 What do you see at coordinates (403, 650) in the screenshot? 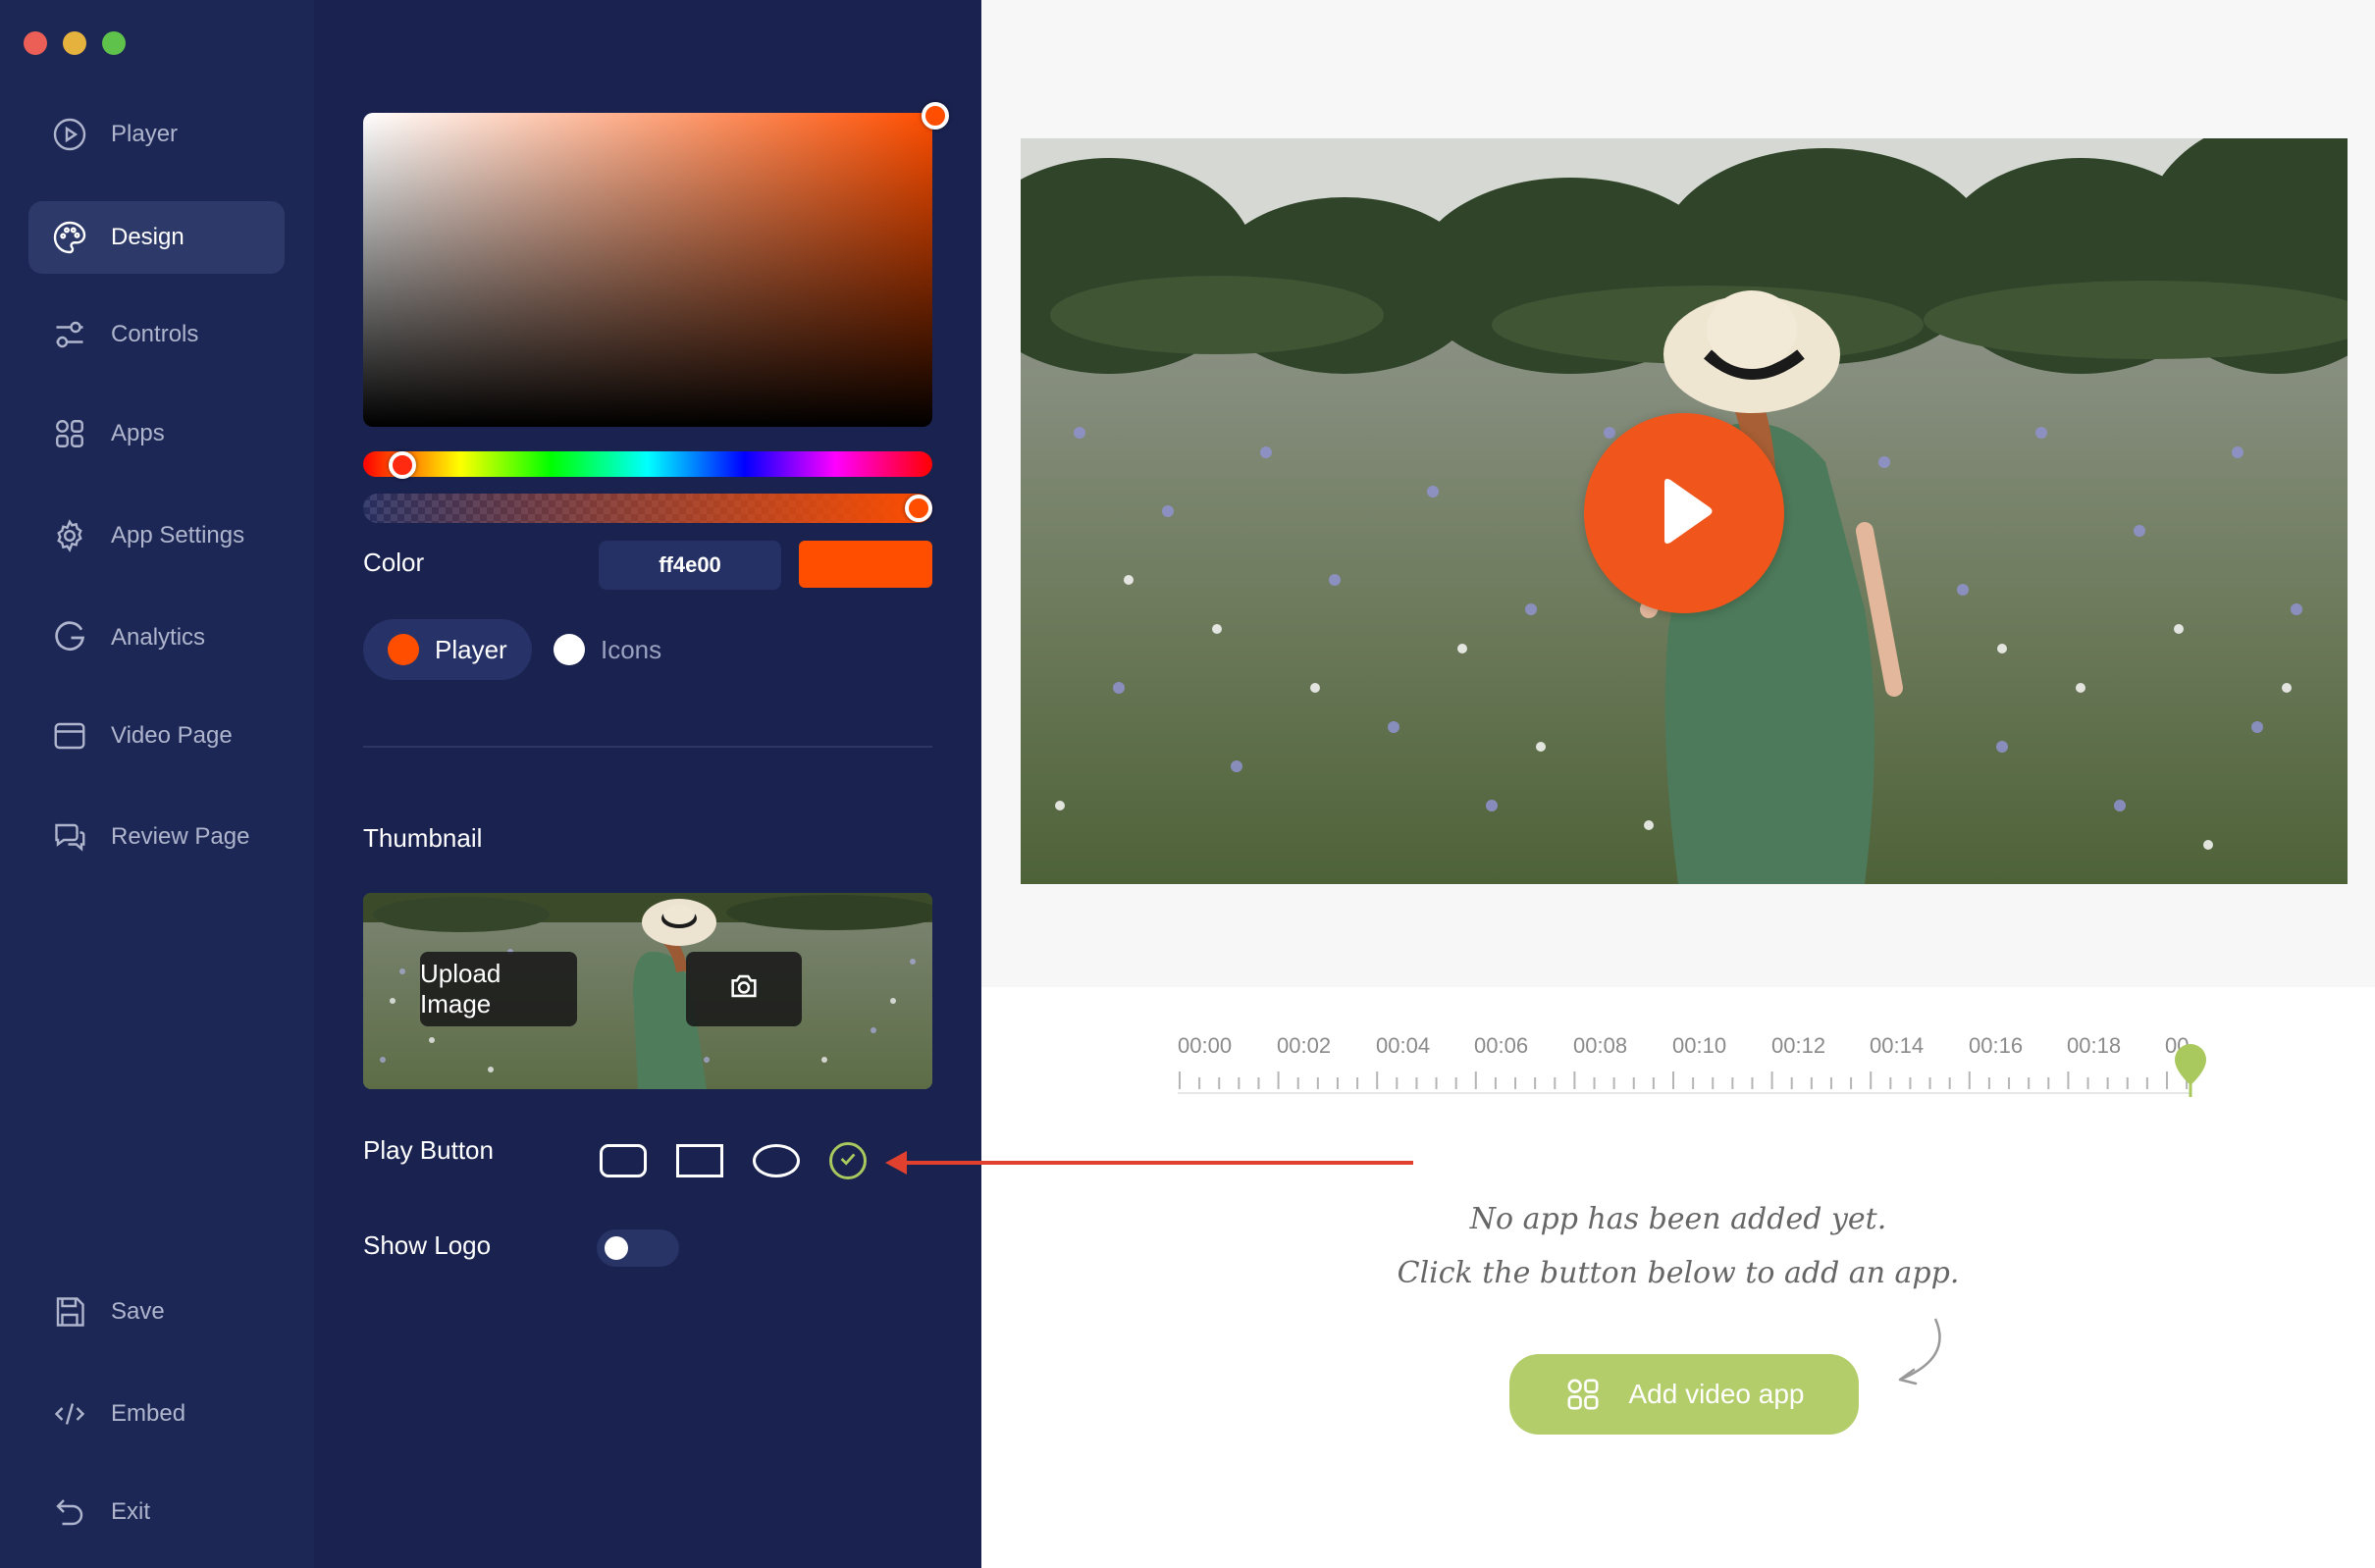
I see `player-color-dot` at bounding box center [403, 650].